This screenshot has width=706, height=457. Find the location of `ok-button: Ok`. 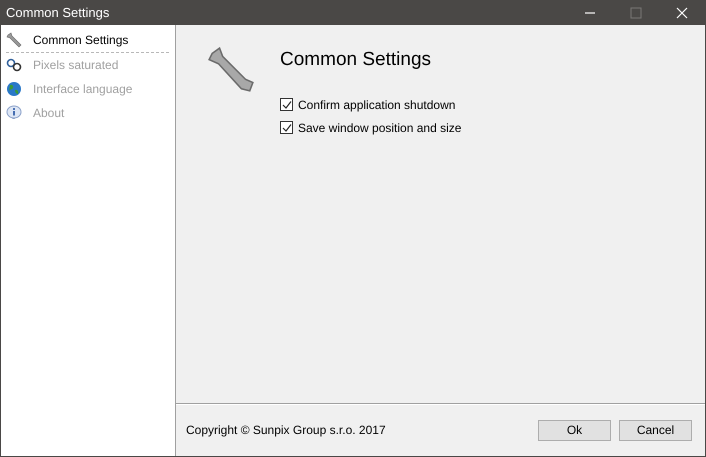

ok-button: Ok is located at coordinates (574, 430).